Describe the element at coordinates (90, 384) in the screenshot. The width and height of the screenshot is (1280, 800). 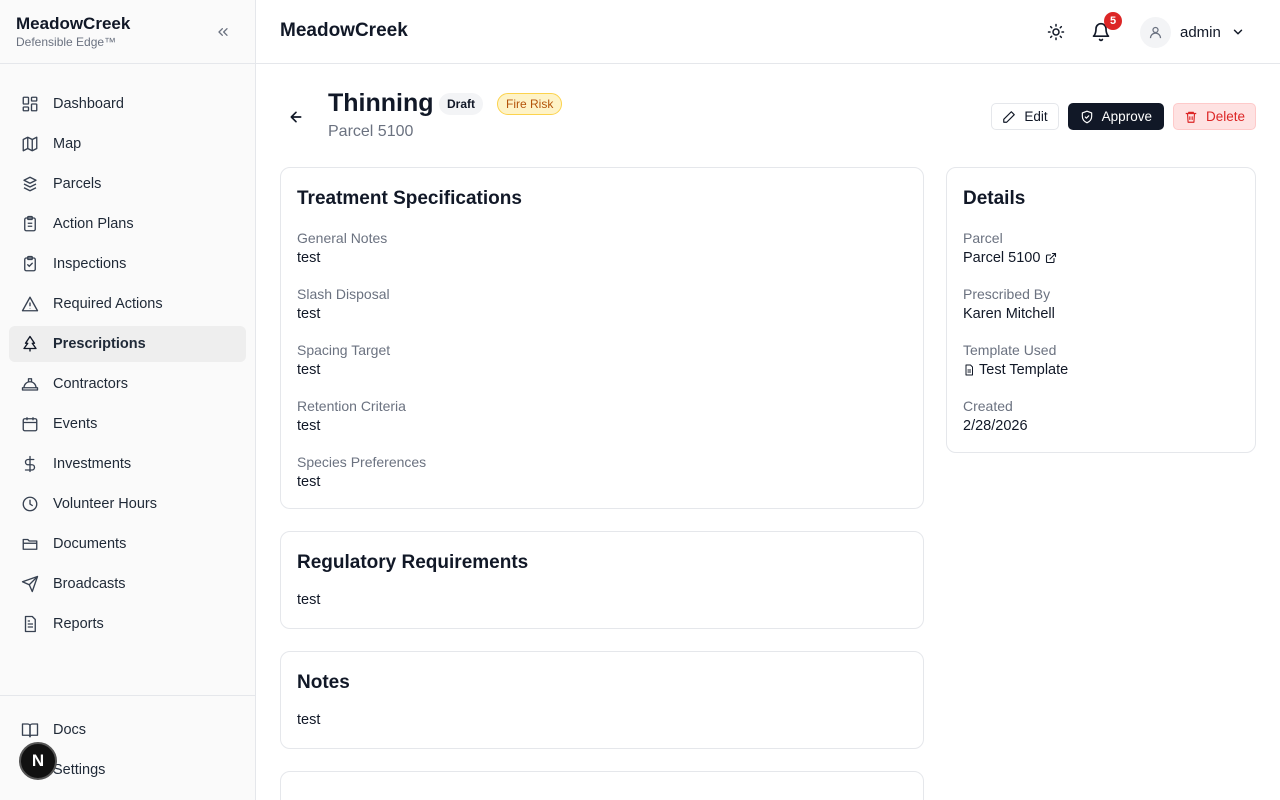
I see `sidebar-item-label: Contractors` at that location.